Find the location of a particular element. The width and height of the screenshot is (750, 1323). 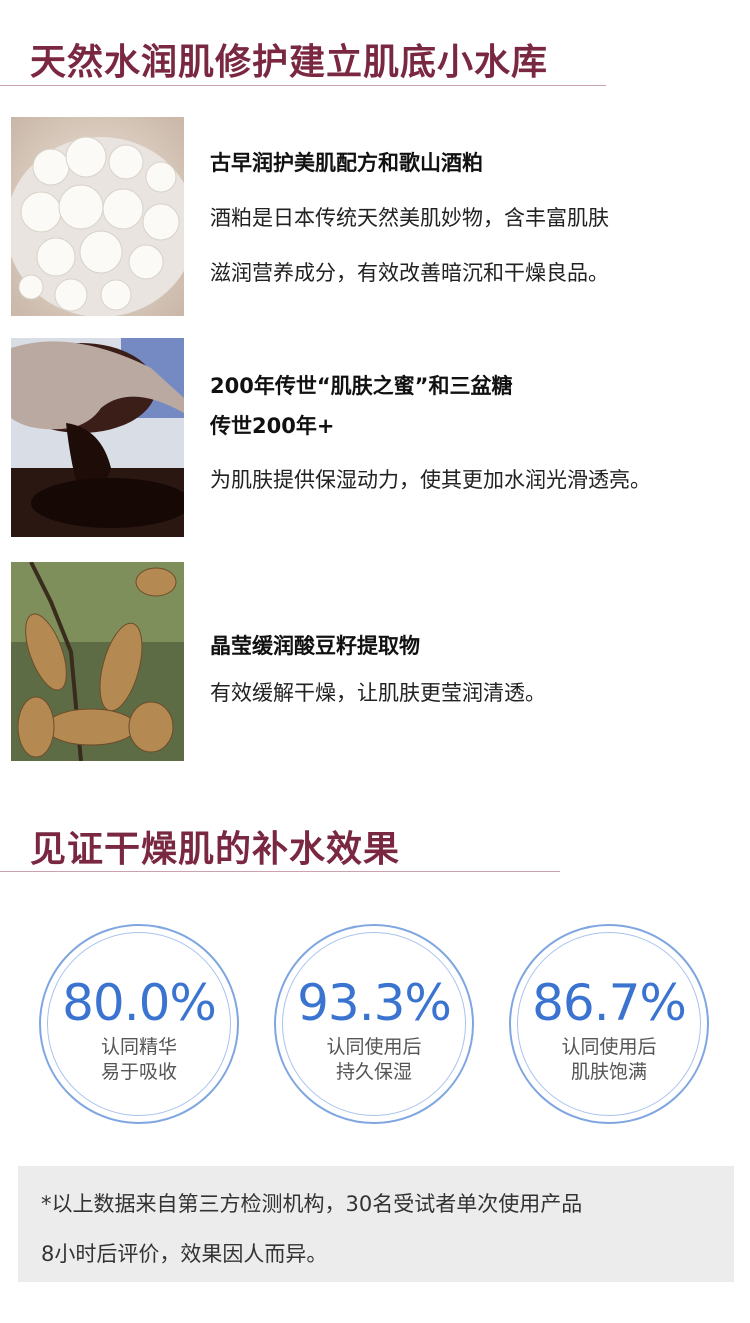

ingredient-description: 有效缓解干燥，让肌肤更莹润清透。 is located at coordinates (378, 693).